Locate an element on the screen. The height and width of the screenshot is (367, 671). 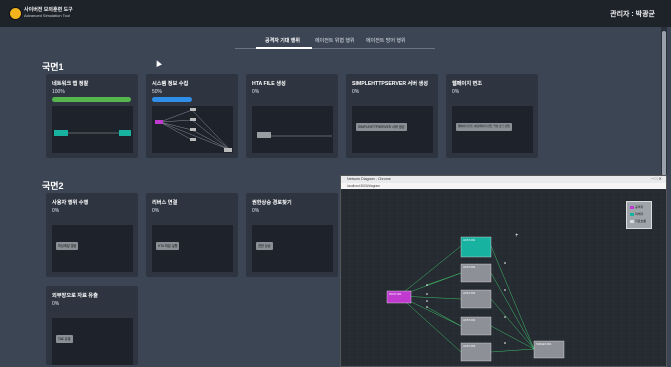
graph-node-label: HOST-003 is located at coordinates (469, 293).